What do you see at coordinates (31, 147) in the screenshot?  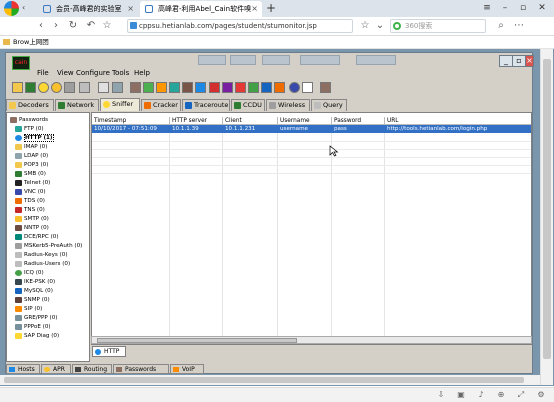 I see `tree-item-imap: IMAP (0)` at bounding box center [31, 147].